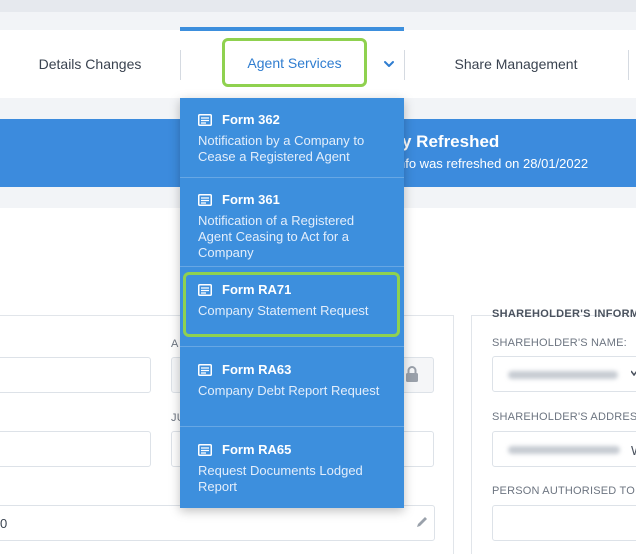 This screenshot has height=554, width=636. What do you see at coordinates (389, 64) in the screenshot?
I see `chevron-down-icon` at bounding box center [389, 64].